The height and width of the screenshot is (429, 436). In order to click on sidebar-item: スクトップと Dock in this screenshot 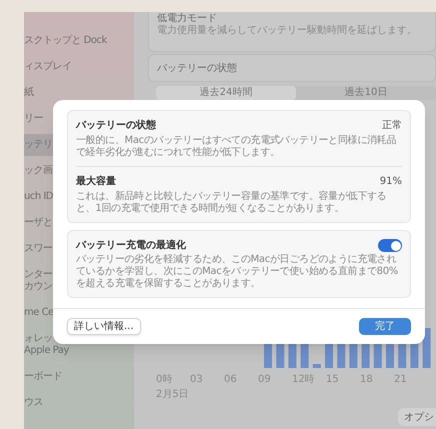, I will do `click(79, 41)`.